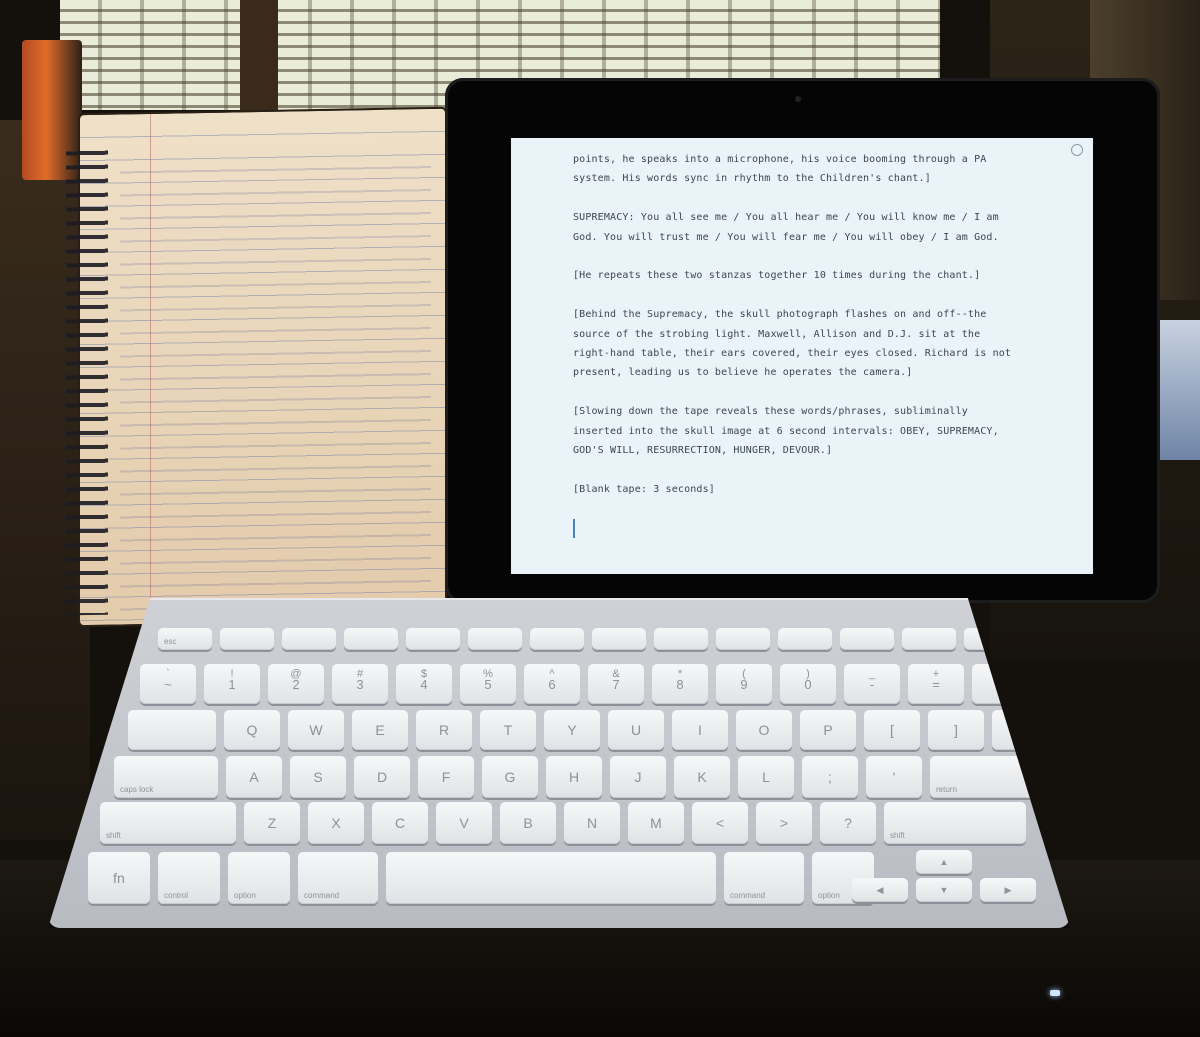 The width and height of the screenshot is (1200, 1037). Describe the element at coordinates (252, 730) in the screenshot. I see `key: Q` at that location.